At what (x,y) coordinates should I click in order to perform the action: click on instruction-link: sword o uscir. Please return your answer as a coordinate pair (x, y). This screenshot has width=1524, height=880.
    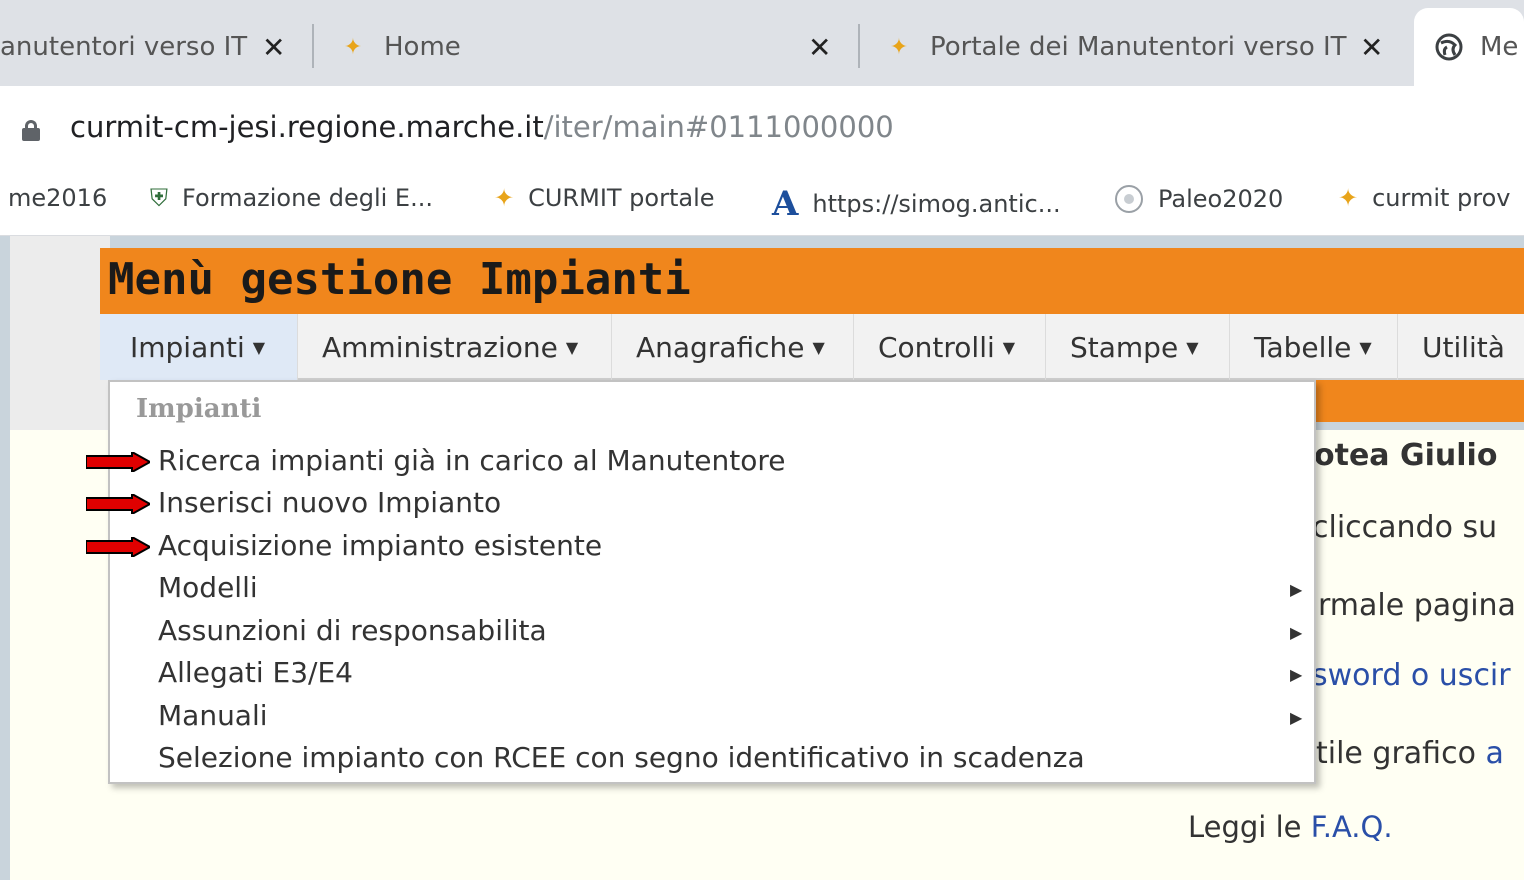
    Looking at the image, I should click on (1411, 675).